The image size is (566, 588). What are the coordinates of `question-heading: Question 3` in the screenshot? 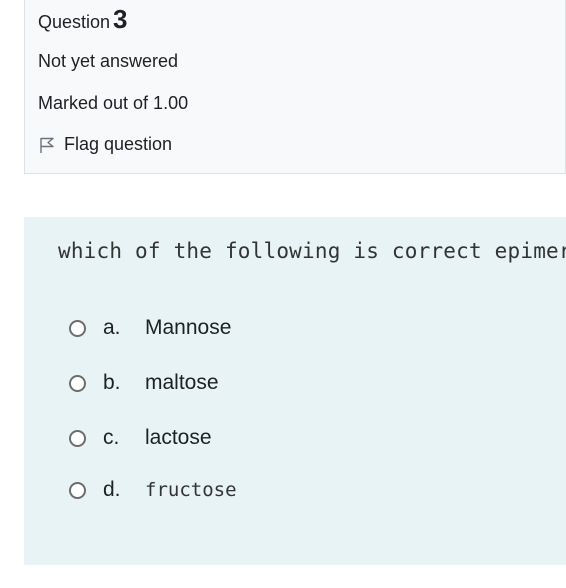 It's located at (83, 19).